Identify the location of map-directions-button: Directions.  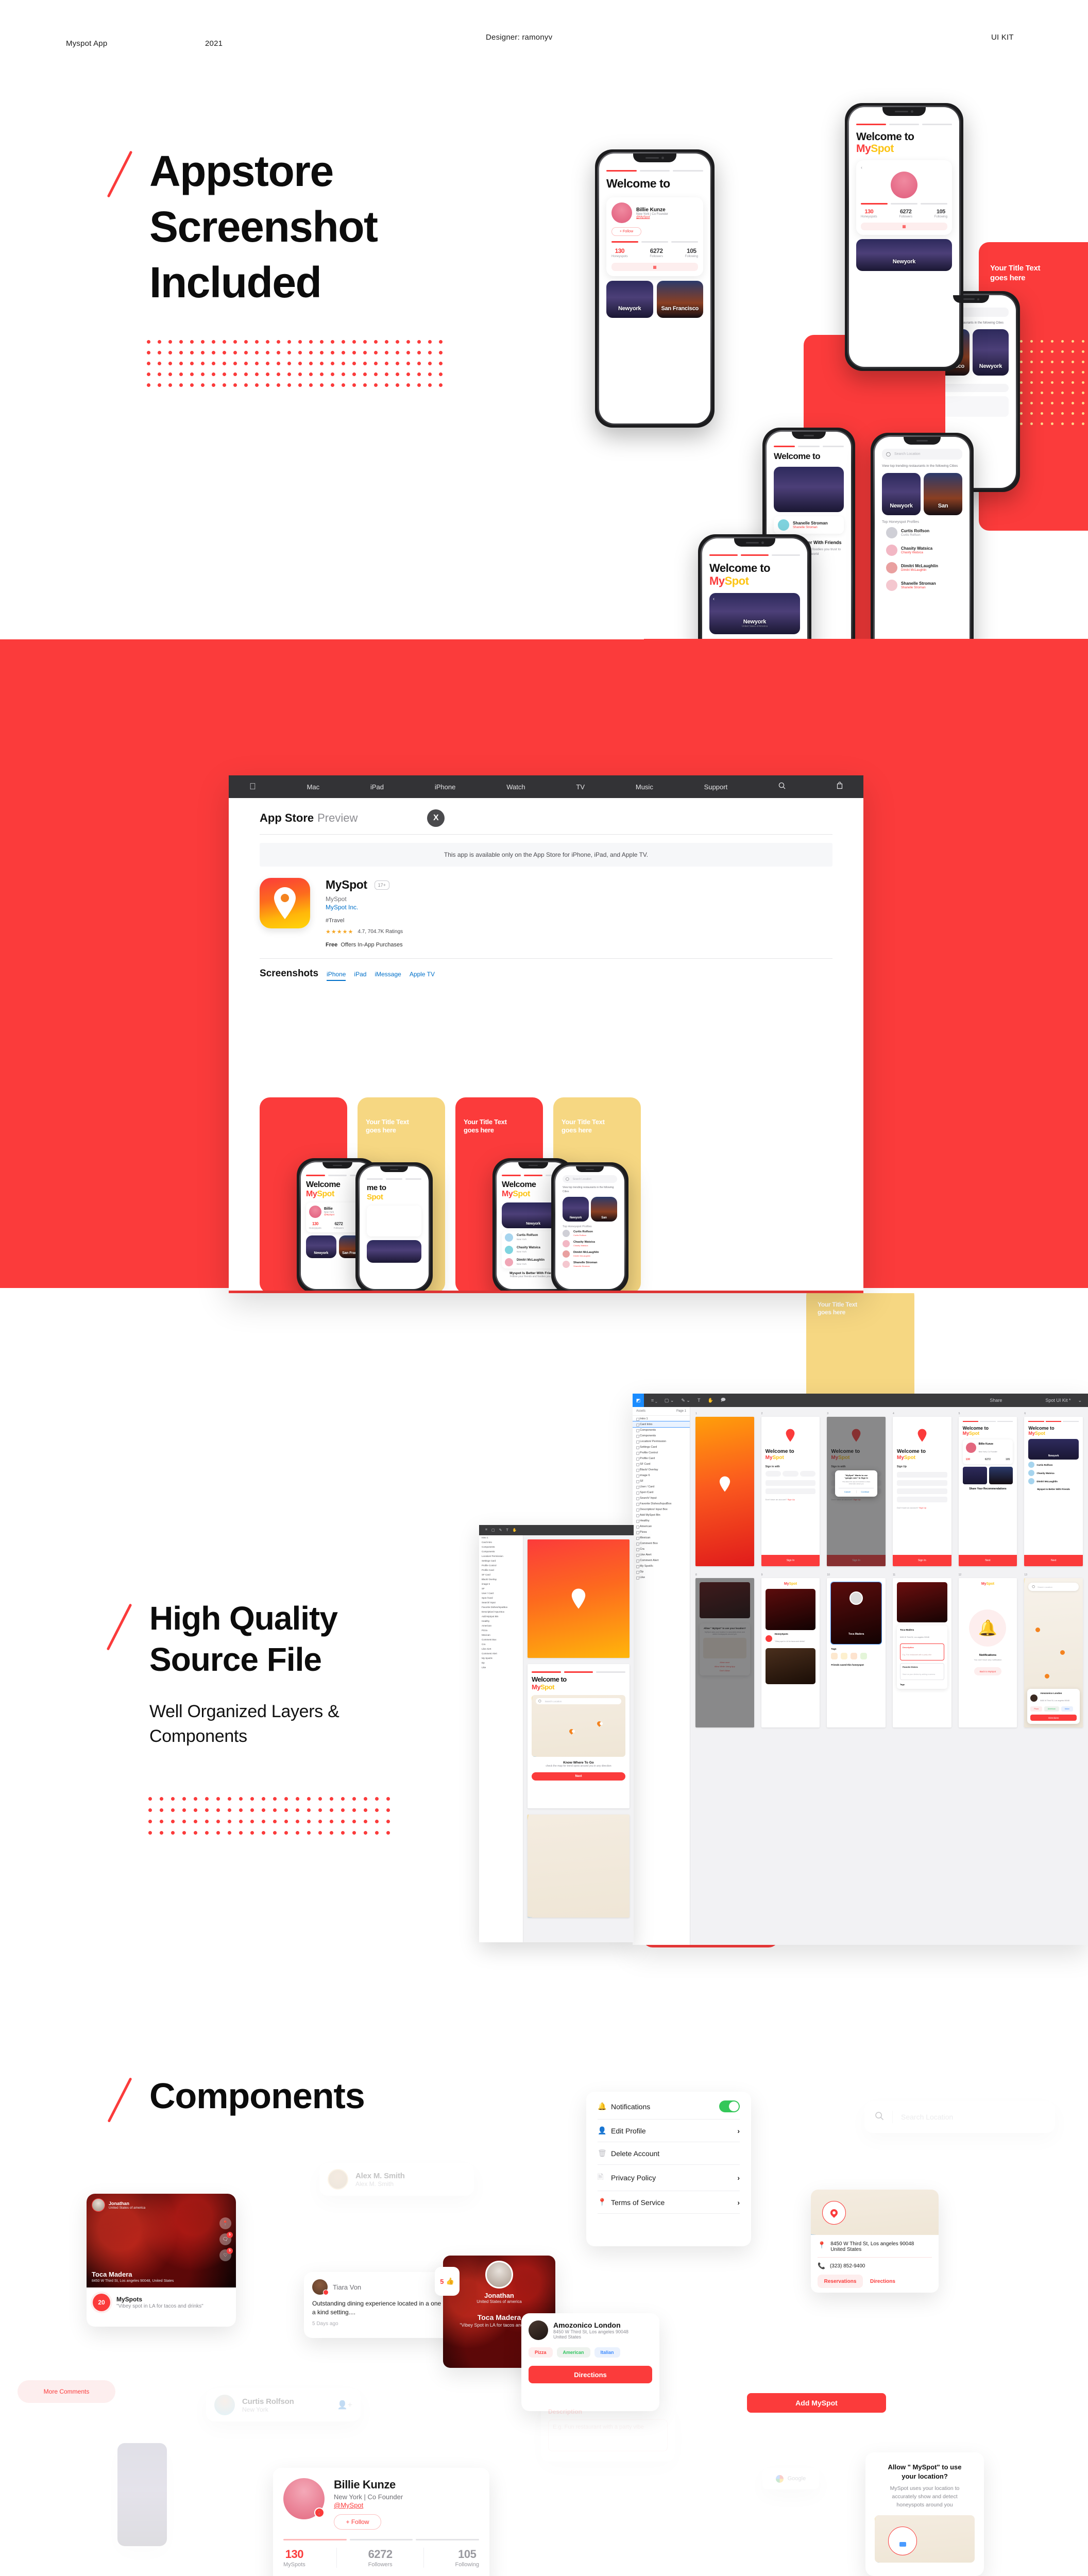
(882, 2281).